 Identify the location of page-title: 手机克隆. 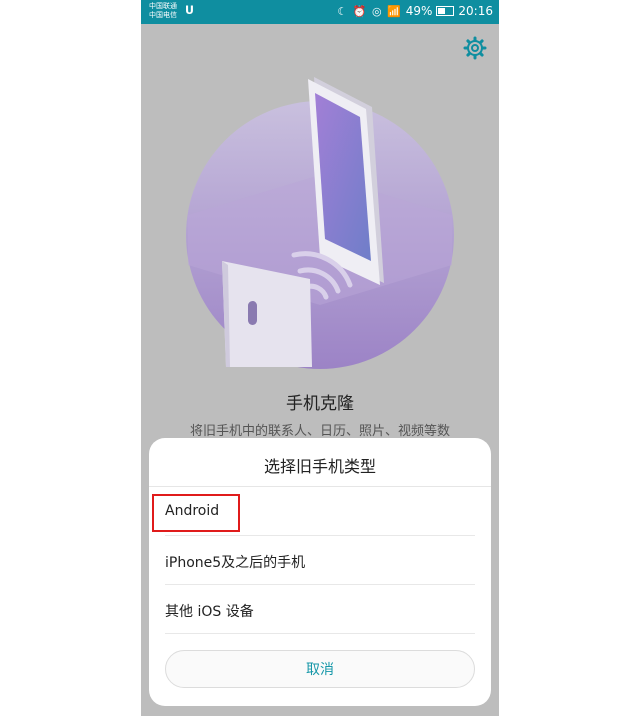
(320, 404).